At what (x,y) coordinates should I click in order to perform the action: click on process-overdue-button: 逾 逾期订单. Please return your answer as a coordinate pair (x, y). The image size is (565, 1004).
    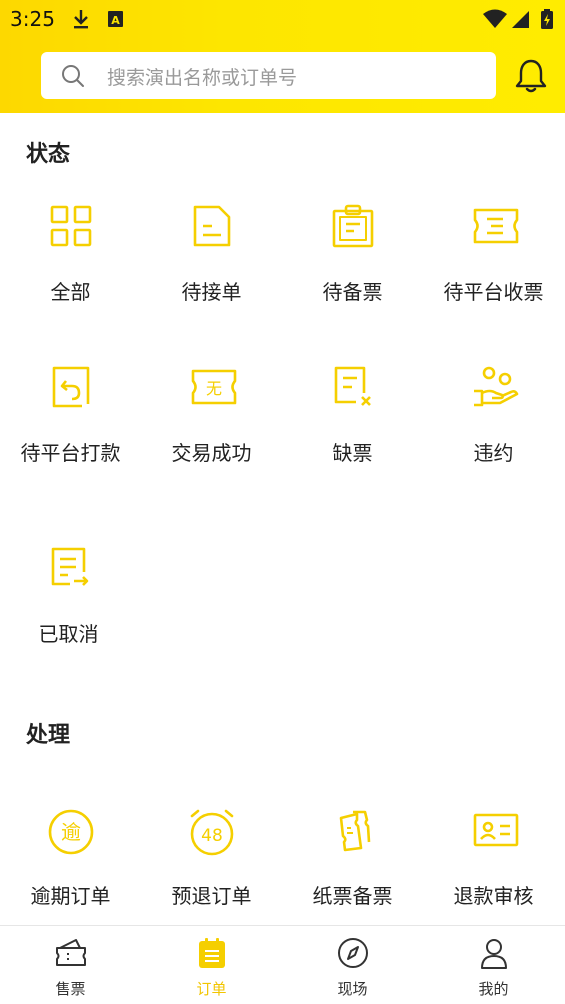
    Looking at the image, I should click on (70, 873).